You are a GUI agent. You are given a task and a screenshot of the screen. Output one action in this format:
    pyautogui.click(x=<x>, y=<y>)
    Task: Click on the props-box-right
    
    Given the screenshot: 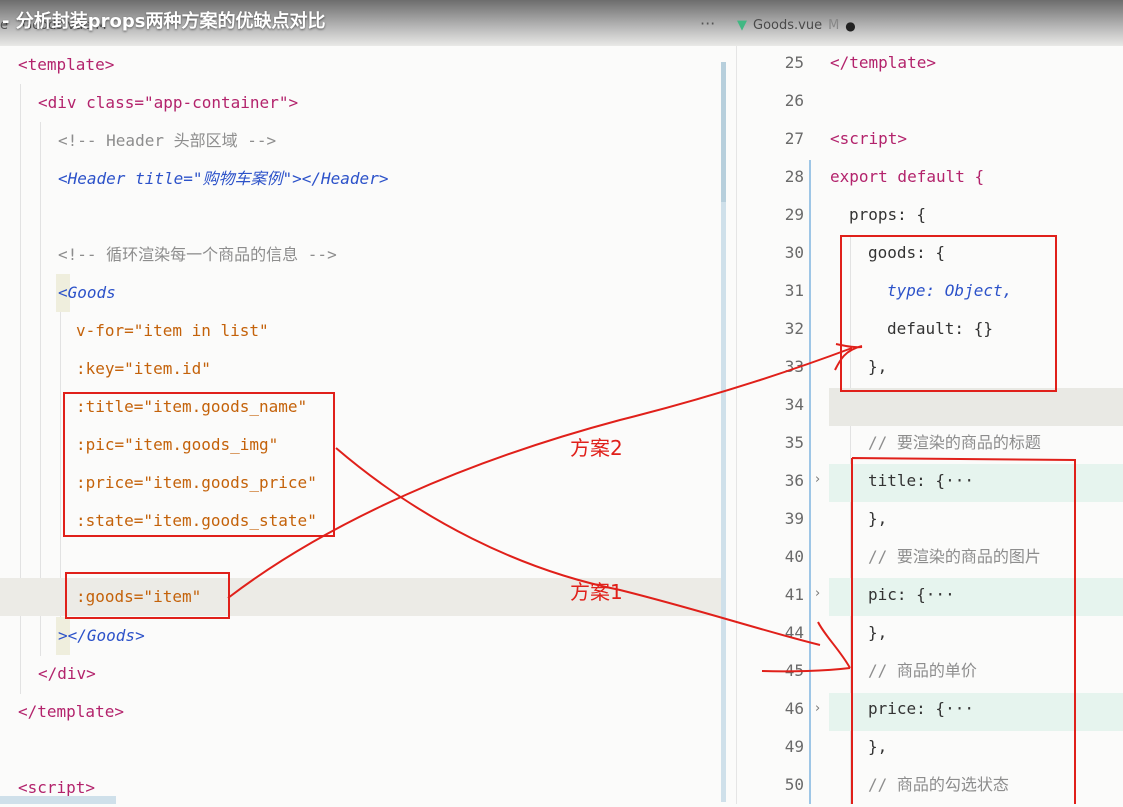 What is the action you would take?
    pyautogui.click(x=963, y=630)
    